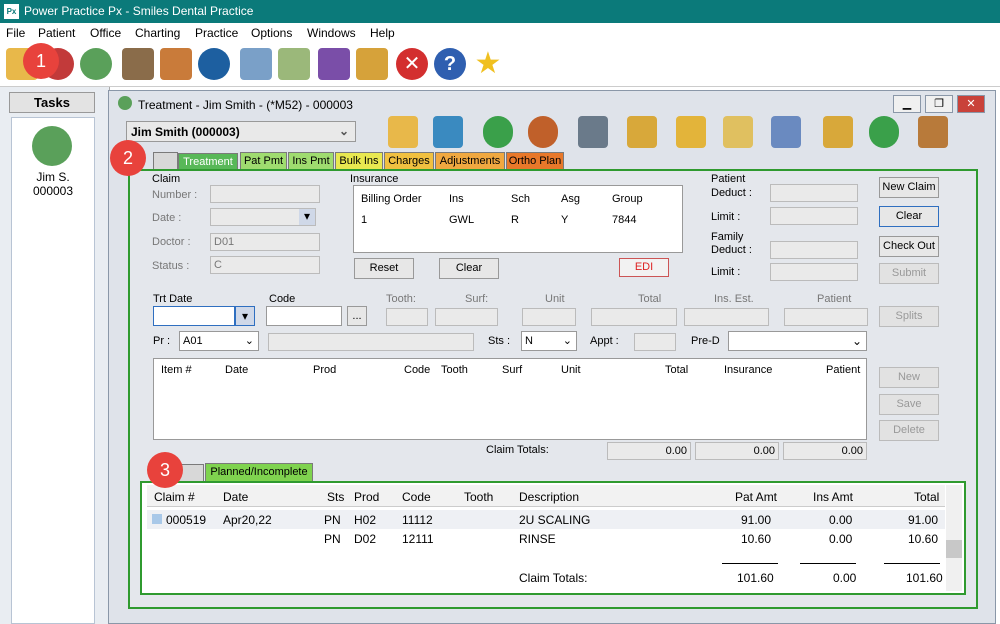 This screenshot has height=624, width=1000. What do you see at coordinates (409, 161) in the screenshot?
I see `tab-charges: Charges` at bounding box center [409, 161].